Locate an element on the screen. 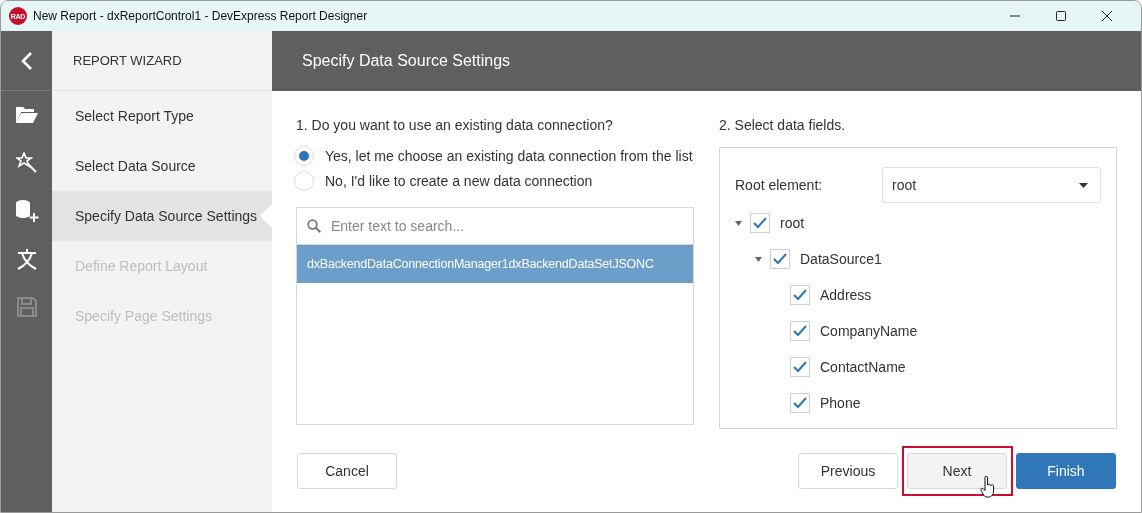 This screenshot has width=1142, height=513. field-label: Address is located at coordinates (846, 295).